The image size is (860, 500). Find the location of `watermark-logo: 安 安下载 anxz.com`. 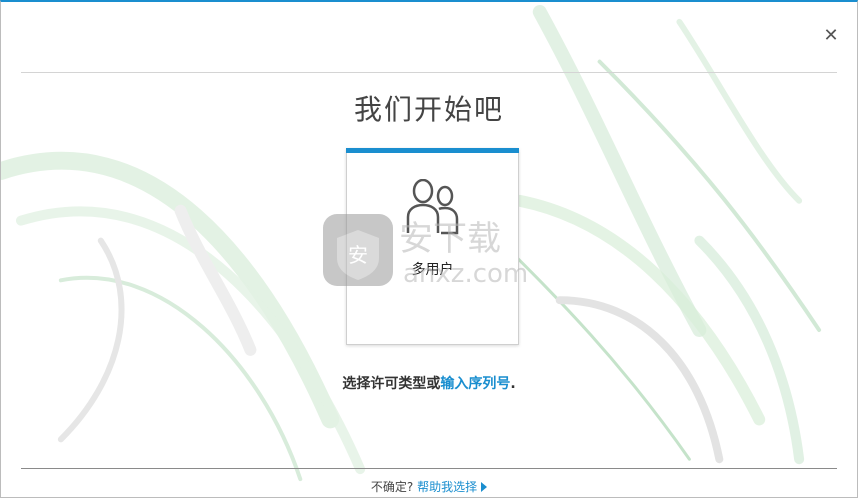

watermark-logo: 安 安下载 anxz.com is located at coordinates (425, 251).